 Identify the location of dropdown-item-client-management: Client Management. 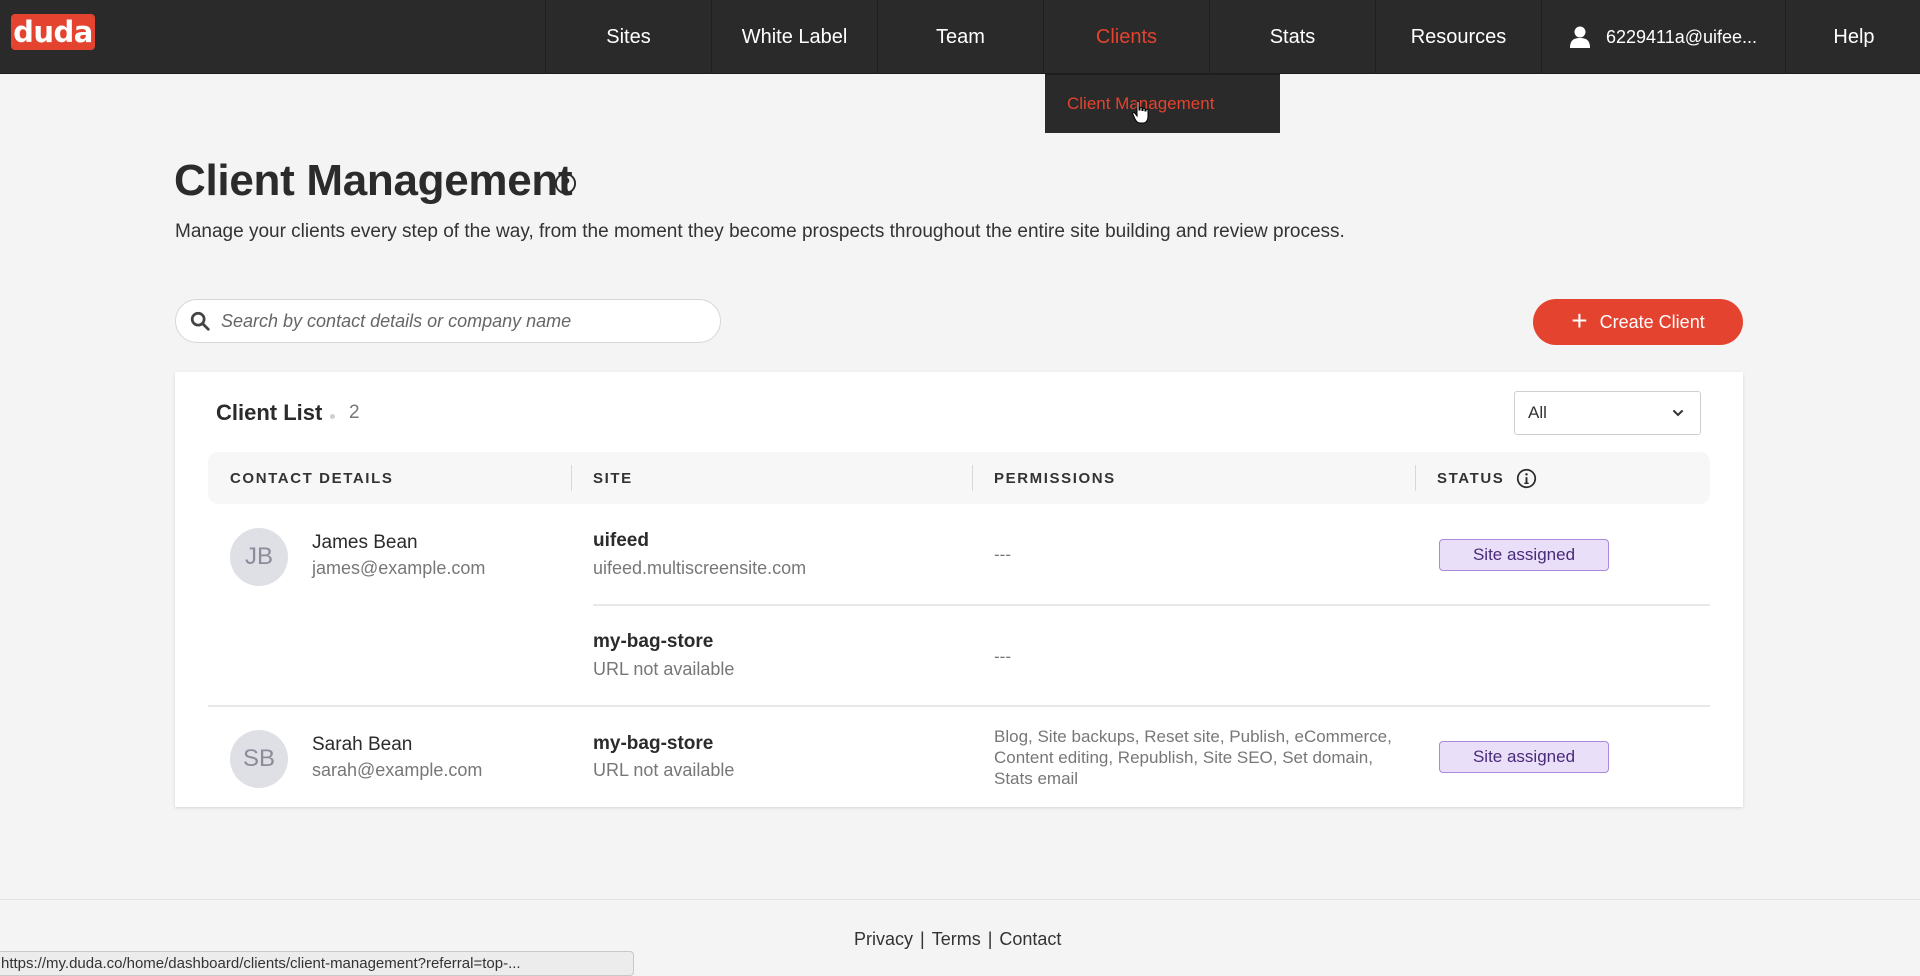
(1162, 103).